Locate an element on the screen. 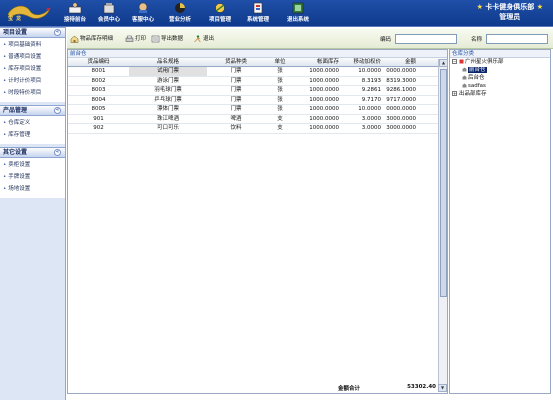 This screenshot has width=553, height=400. sidebar-item-timed-pricing: • 计时计价项目 is located at coordinates (32, 81).